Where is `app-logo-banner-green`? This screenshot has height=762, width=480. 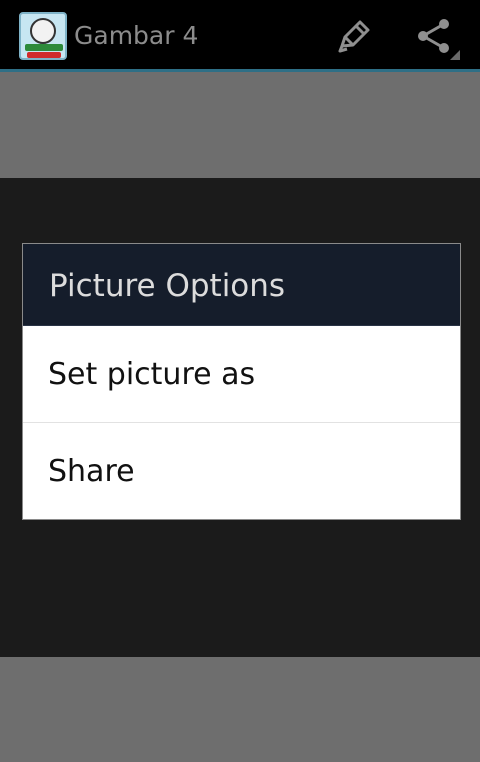 app-logo-banner-green is located at coordinates (44, 47).